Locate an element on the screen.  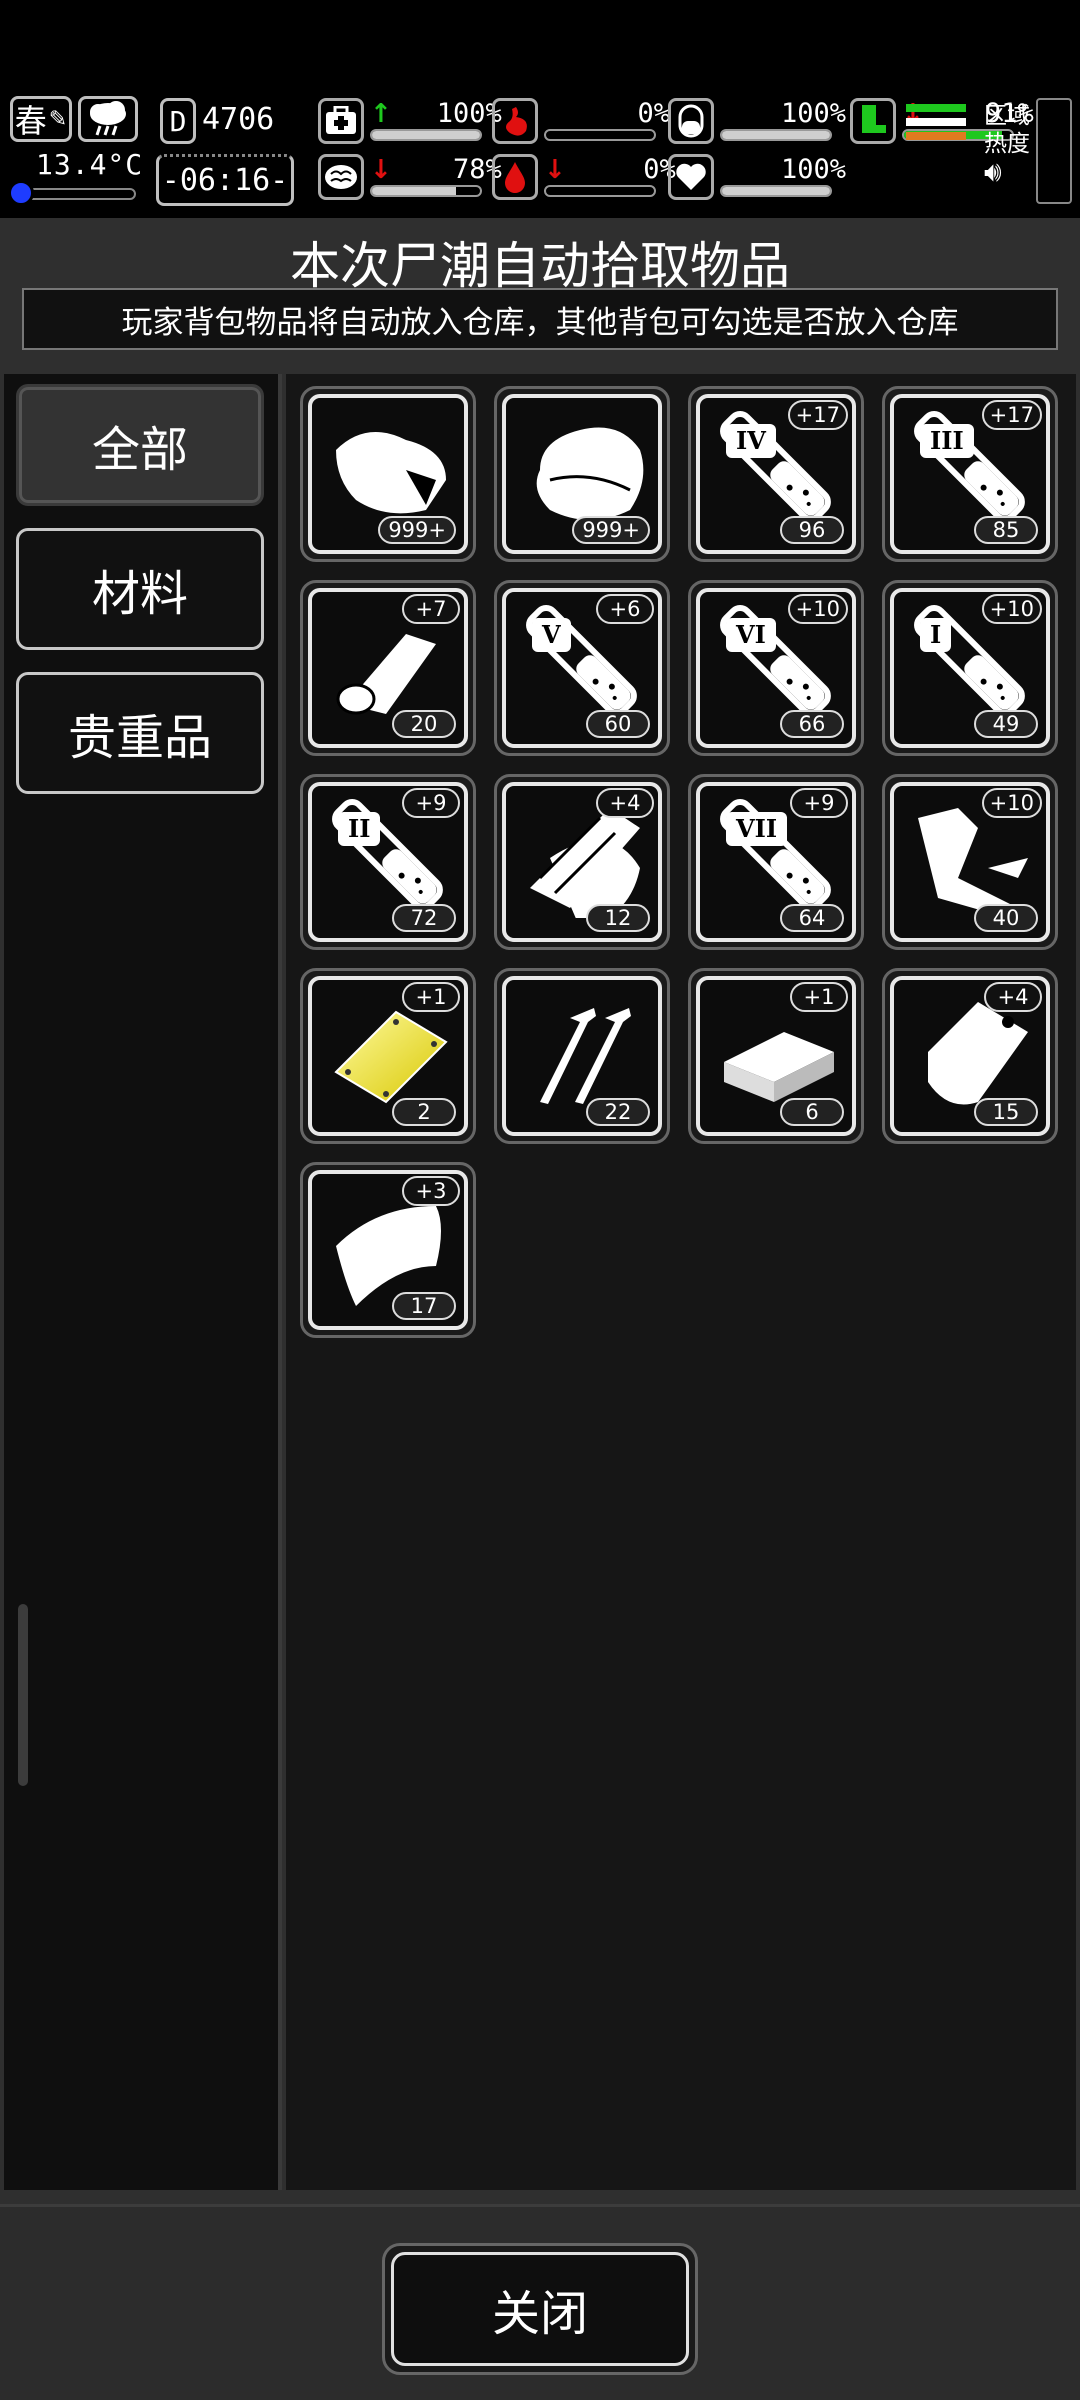
stat-value: 0% is located at coordinates (653, 113).